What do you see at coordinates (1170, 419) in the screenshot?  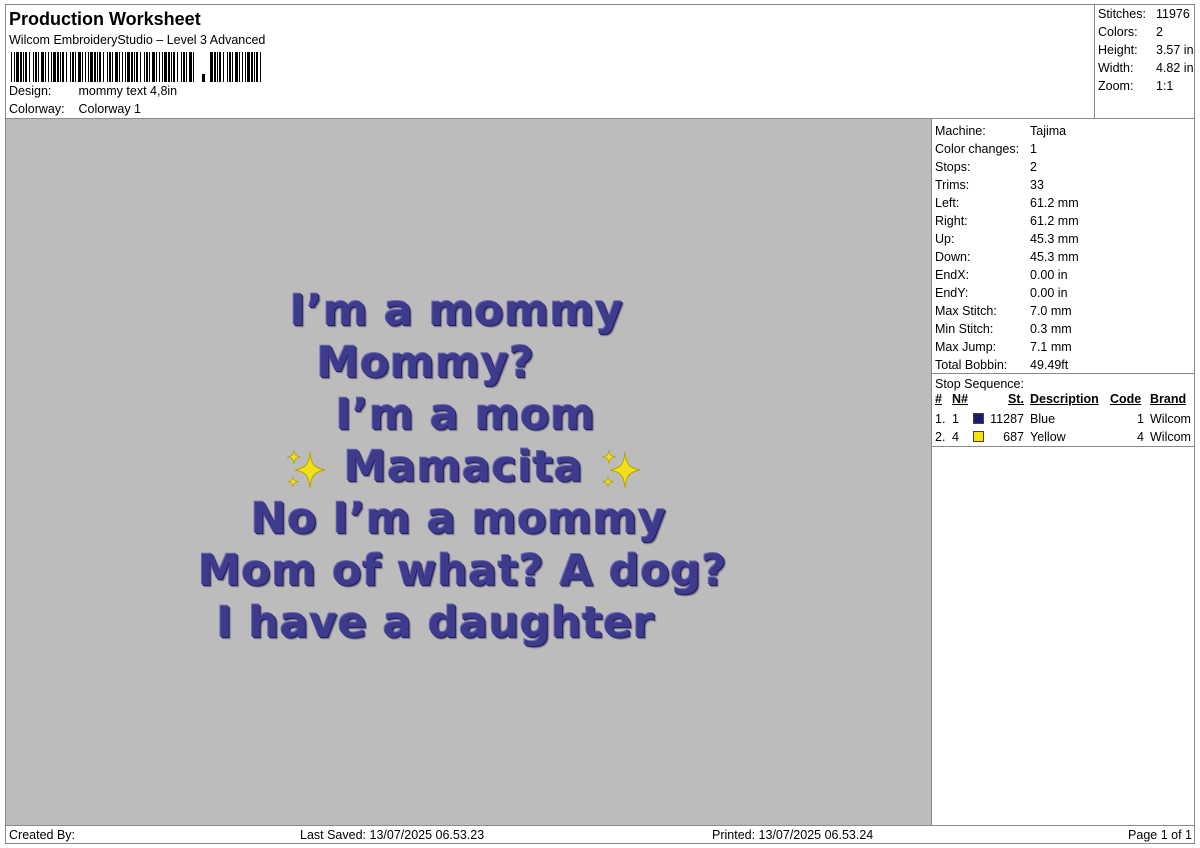 I see `stop-row-1-brand: Wilcom` at bounding box center [1170, 419].